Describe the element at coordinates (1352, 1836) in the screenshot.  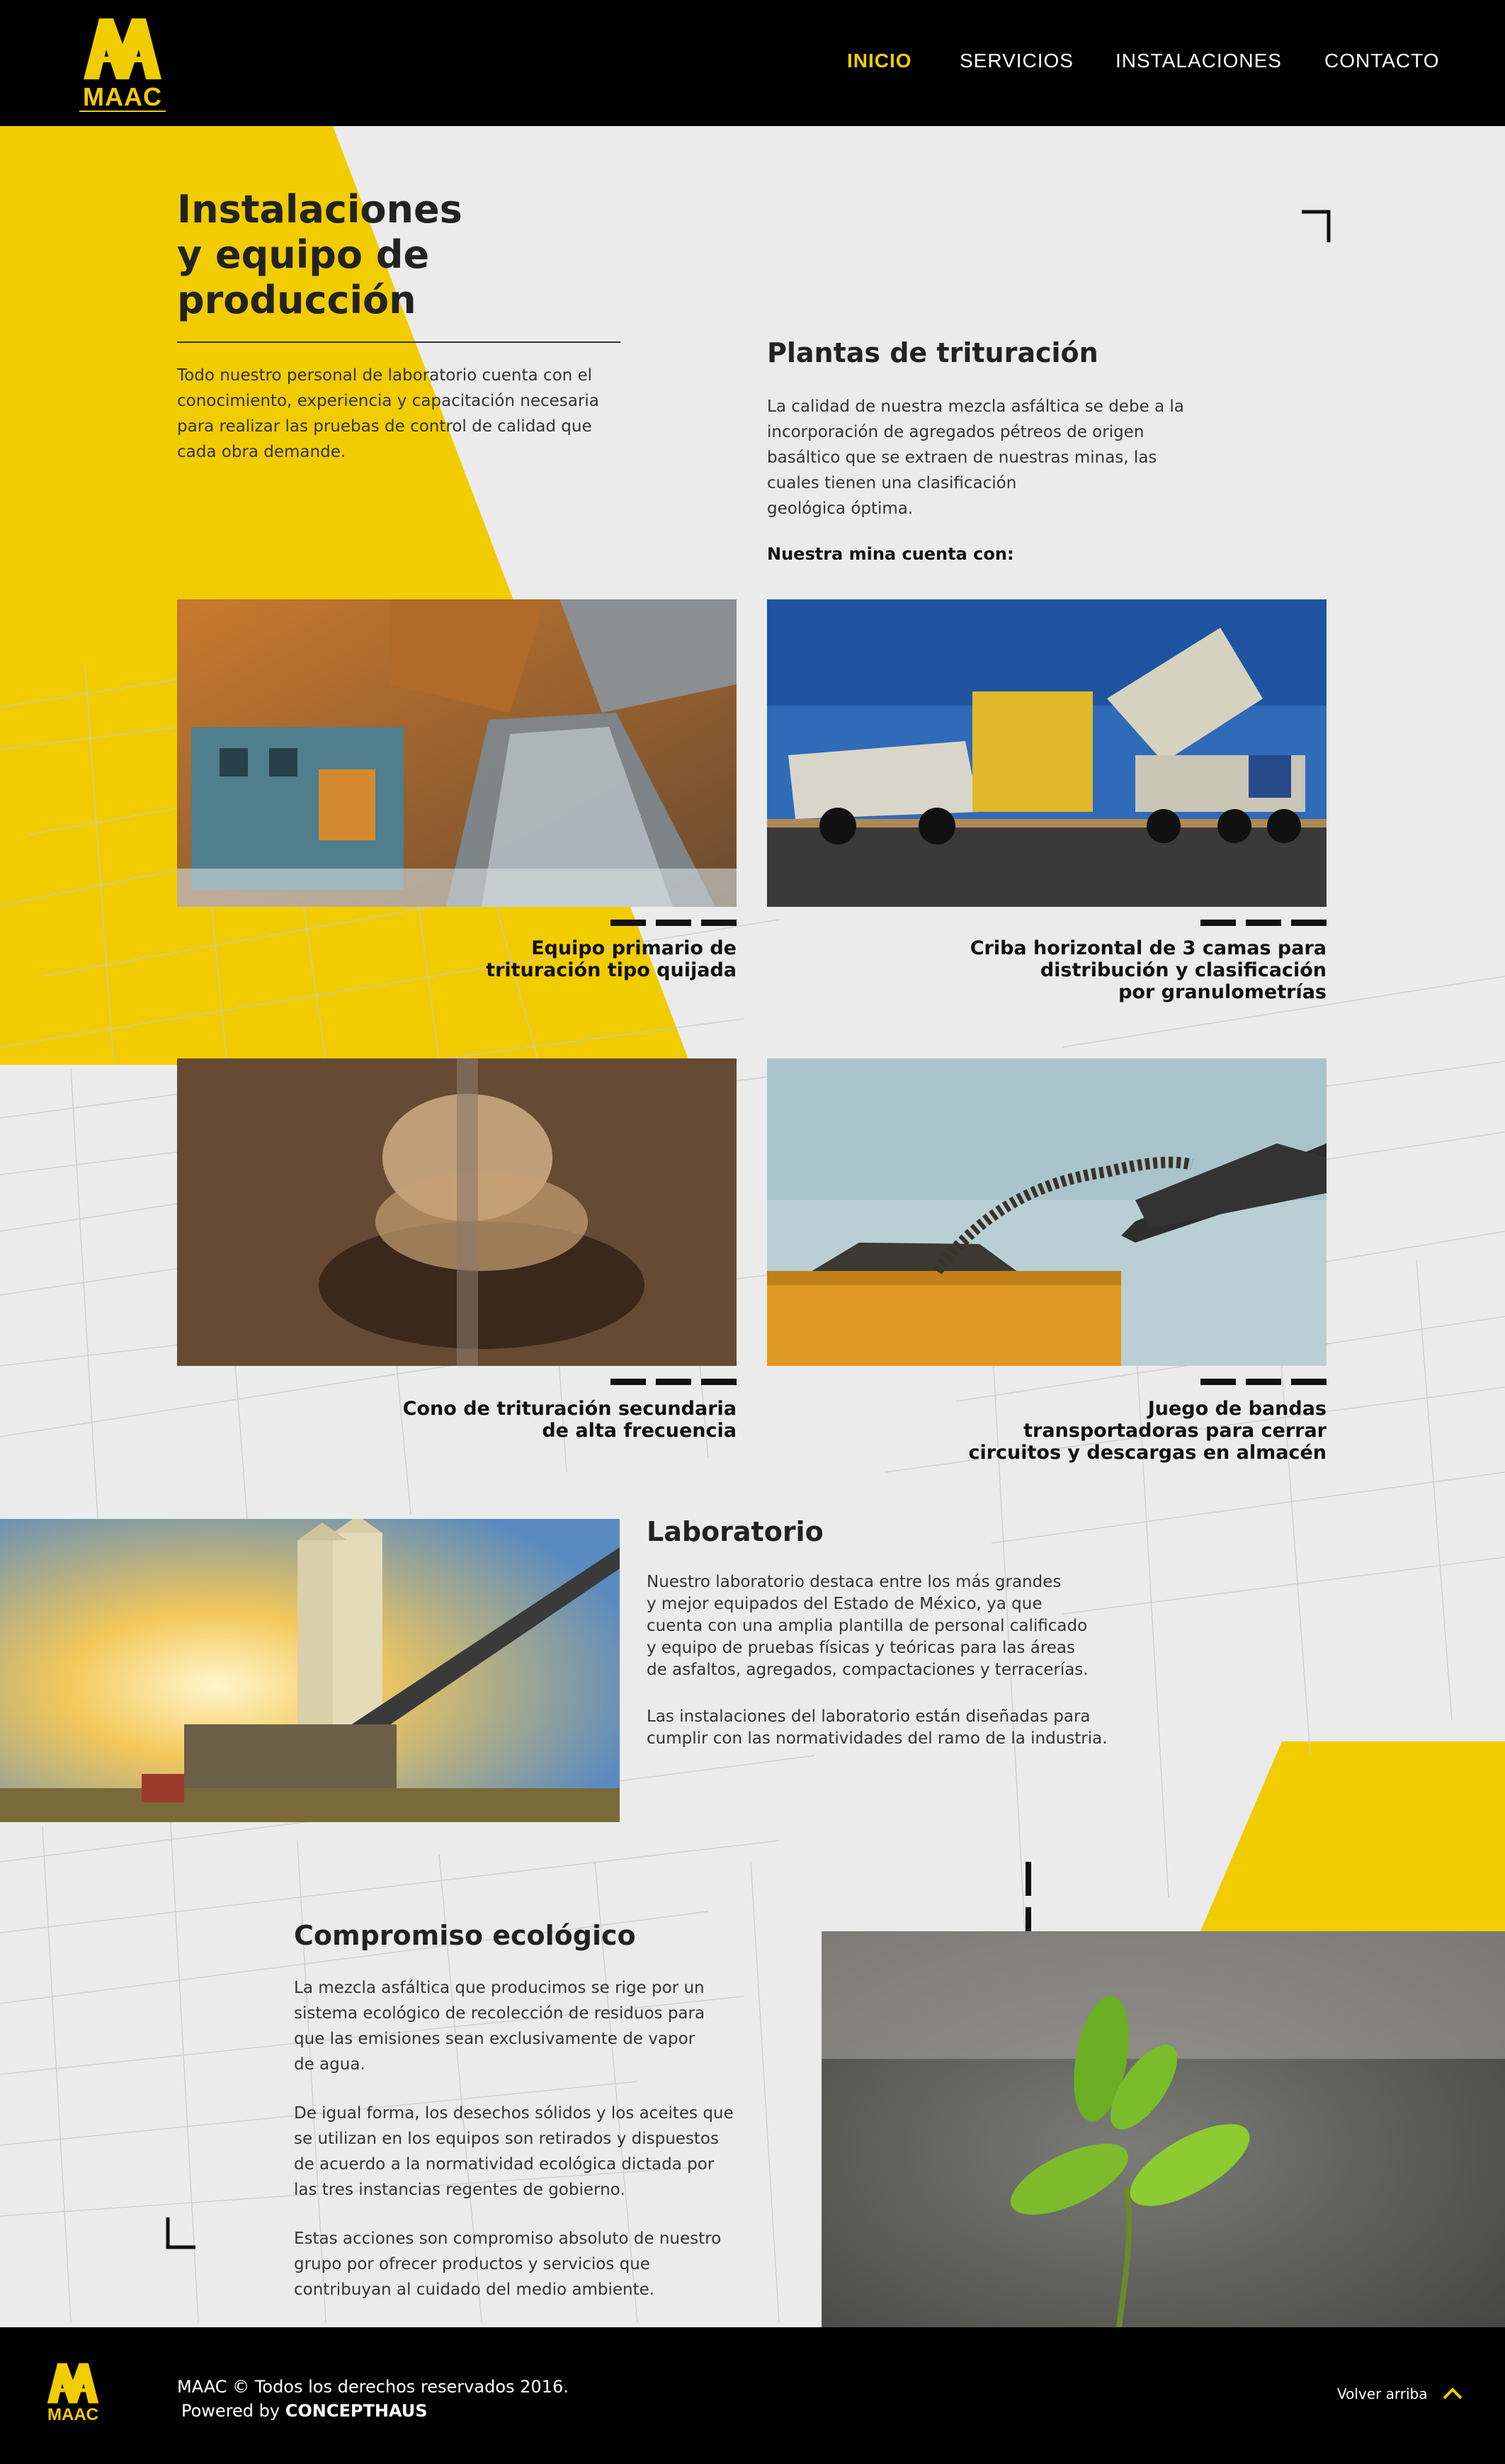
I see `yellow-shape-right` at that location.